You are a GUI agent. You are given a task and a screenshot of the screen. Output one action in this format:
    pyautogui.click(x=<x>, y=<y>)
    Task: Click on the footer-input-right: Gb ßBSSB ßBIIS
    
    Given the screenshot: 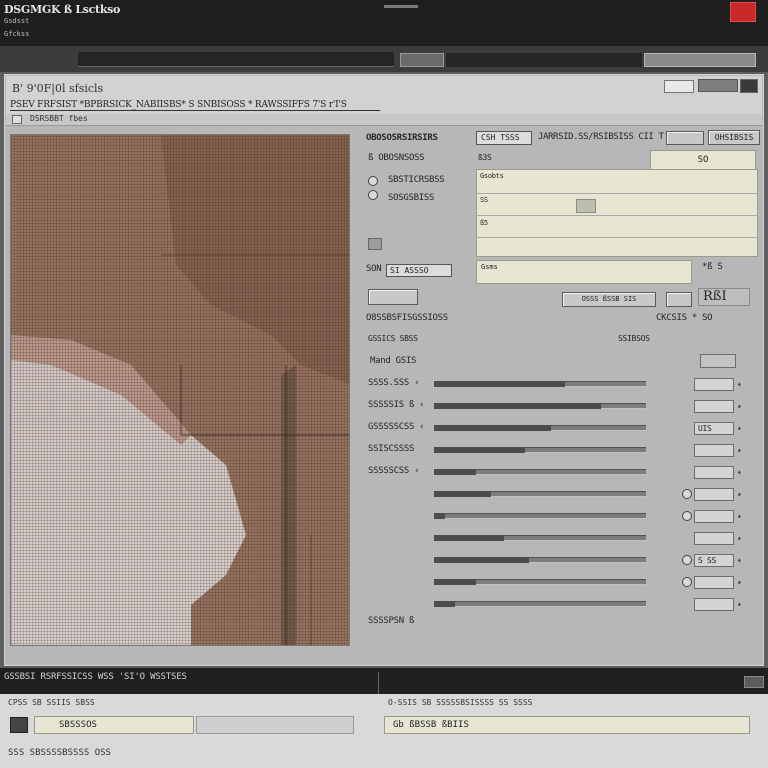 What is the action you would take?
    pyautogui.click(x=567, y=725)
    